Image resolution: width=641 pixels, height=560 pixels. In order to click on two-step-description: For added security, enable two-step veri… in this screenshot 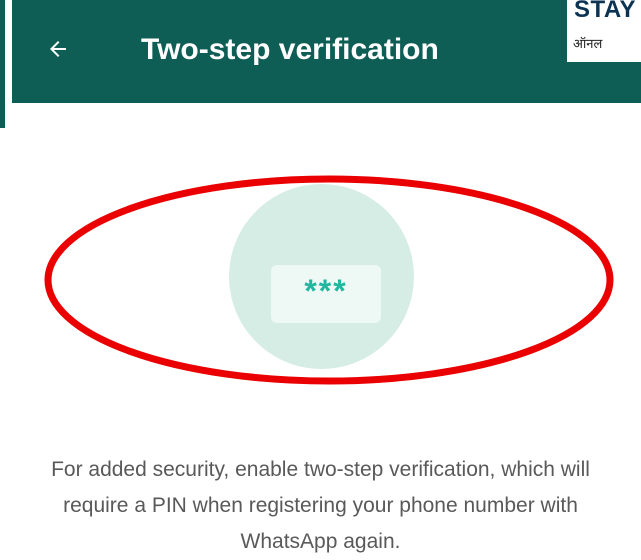, I will do `click(320, 505)`.